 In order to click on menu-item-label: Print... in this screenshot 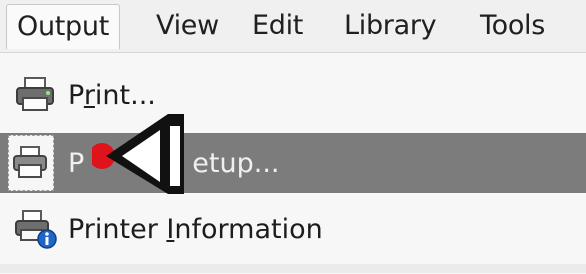, I will do `click(112, 95)`.